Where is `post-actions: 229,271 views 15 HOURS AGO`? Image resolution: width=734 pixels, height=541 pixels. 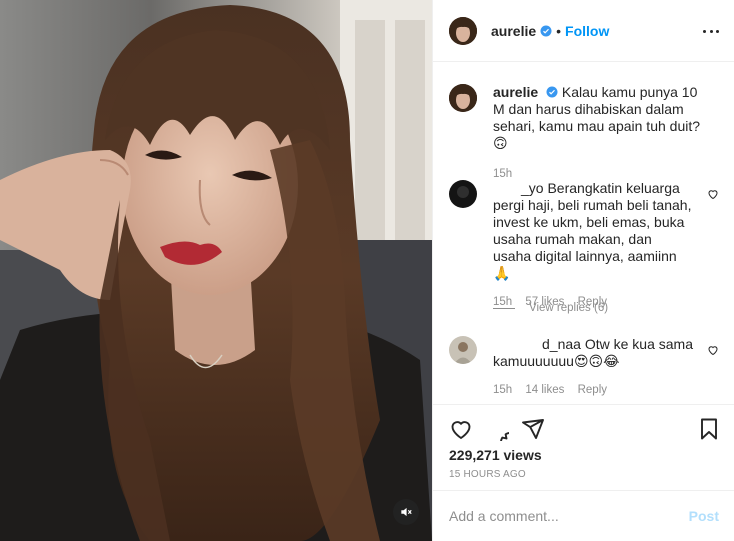
post-actions: 229,271 views 15 HOURS AGO is located at coordinates (583, 447).